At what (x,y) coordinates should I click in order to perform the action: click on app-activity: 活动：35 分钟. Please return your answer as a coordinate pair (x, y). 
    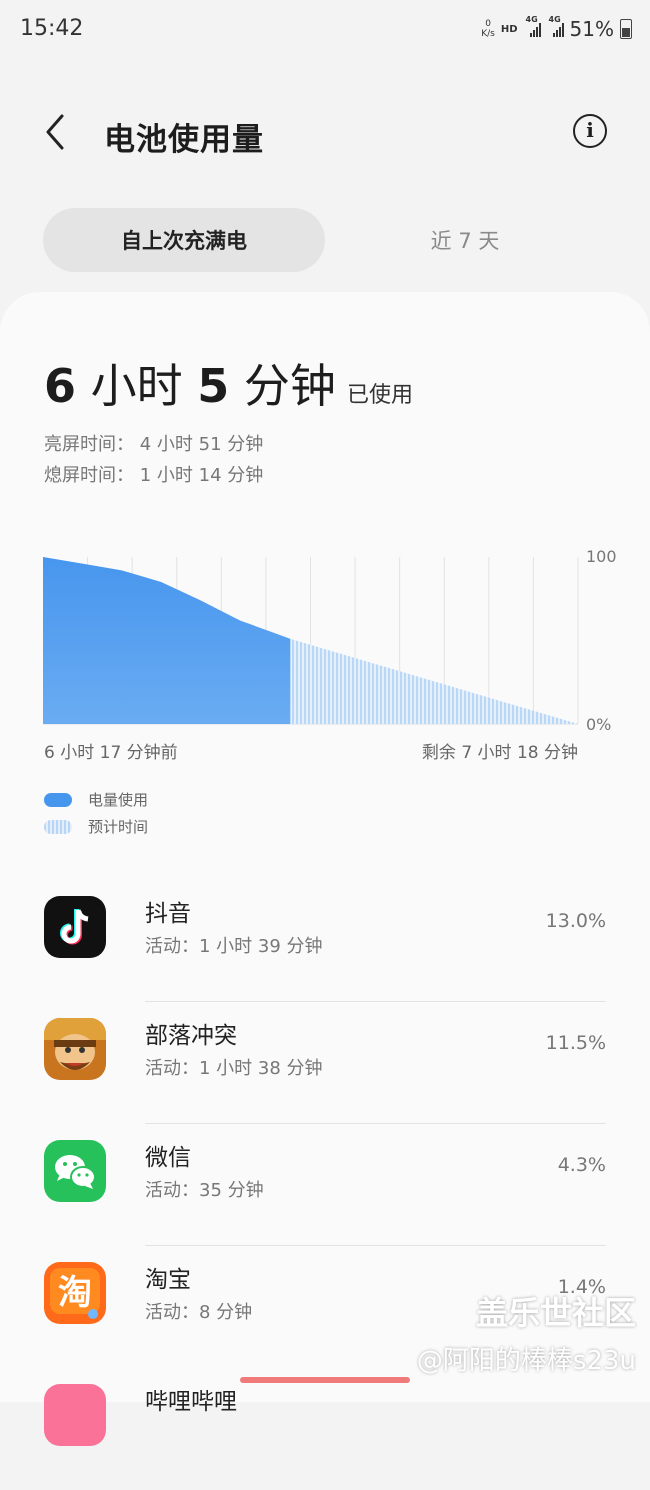
    Looking at the image, I should click on (204, 1190).